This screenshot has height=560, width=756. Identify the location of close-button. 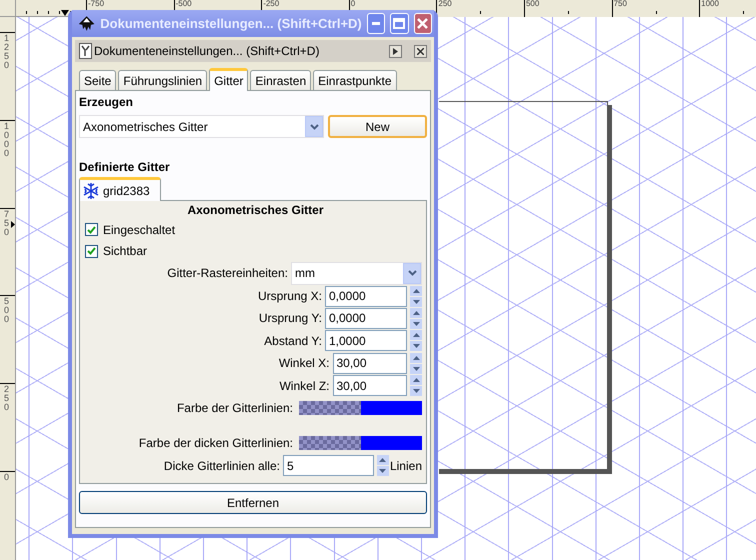
(423, 23).